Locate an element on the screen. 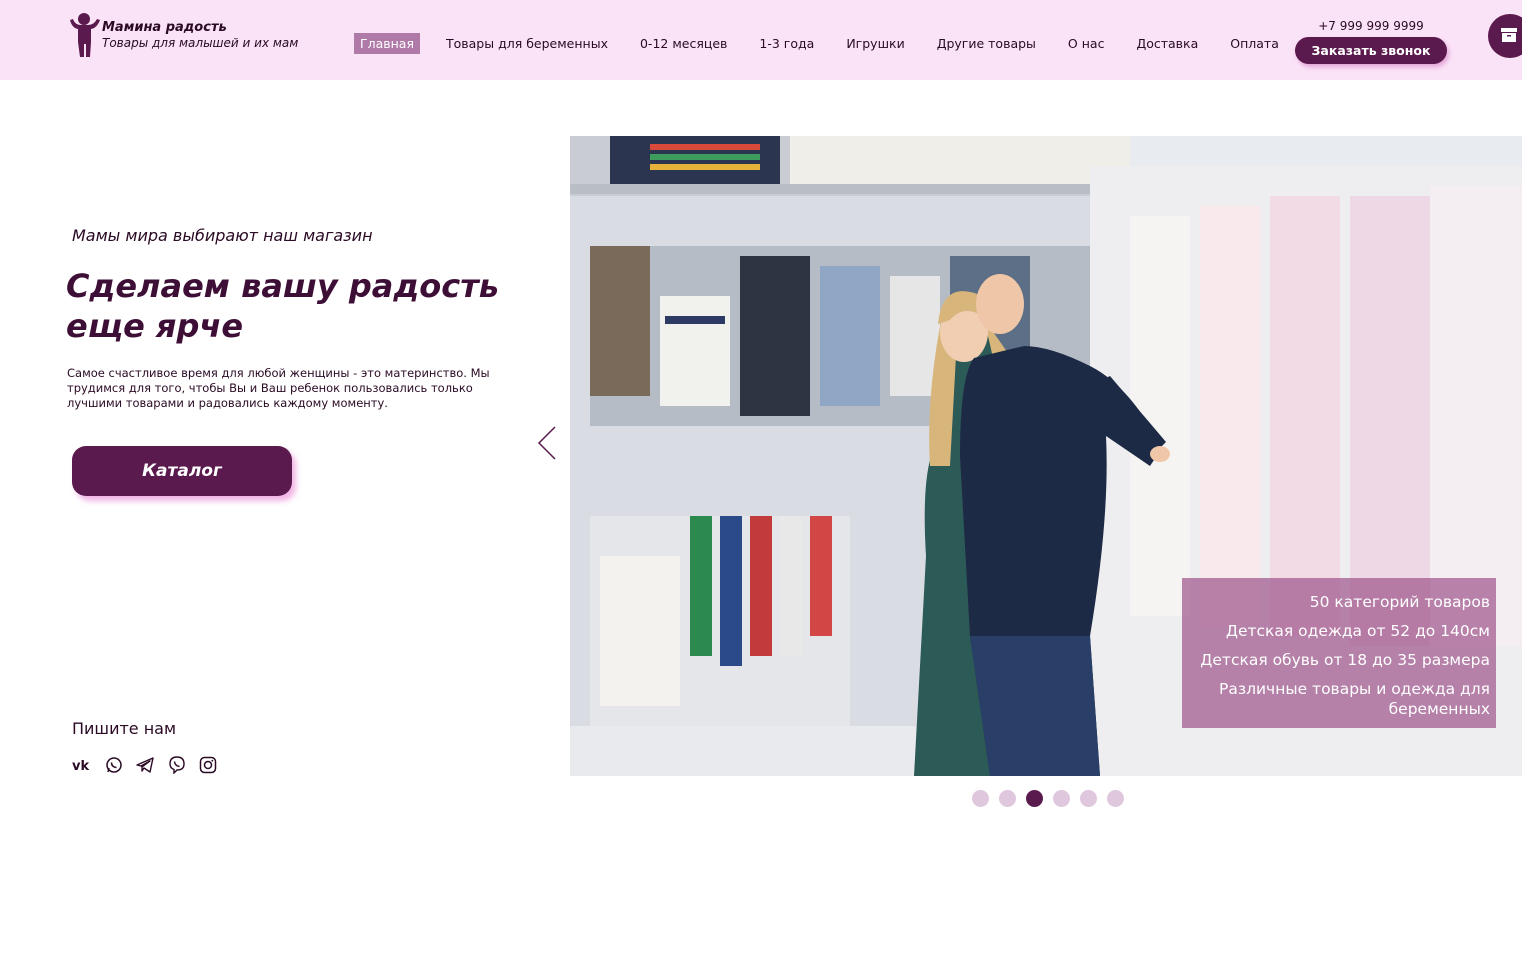  brand-subtitle: Товары для малышей и их мам is located at coordinates (200, 43).